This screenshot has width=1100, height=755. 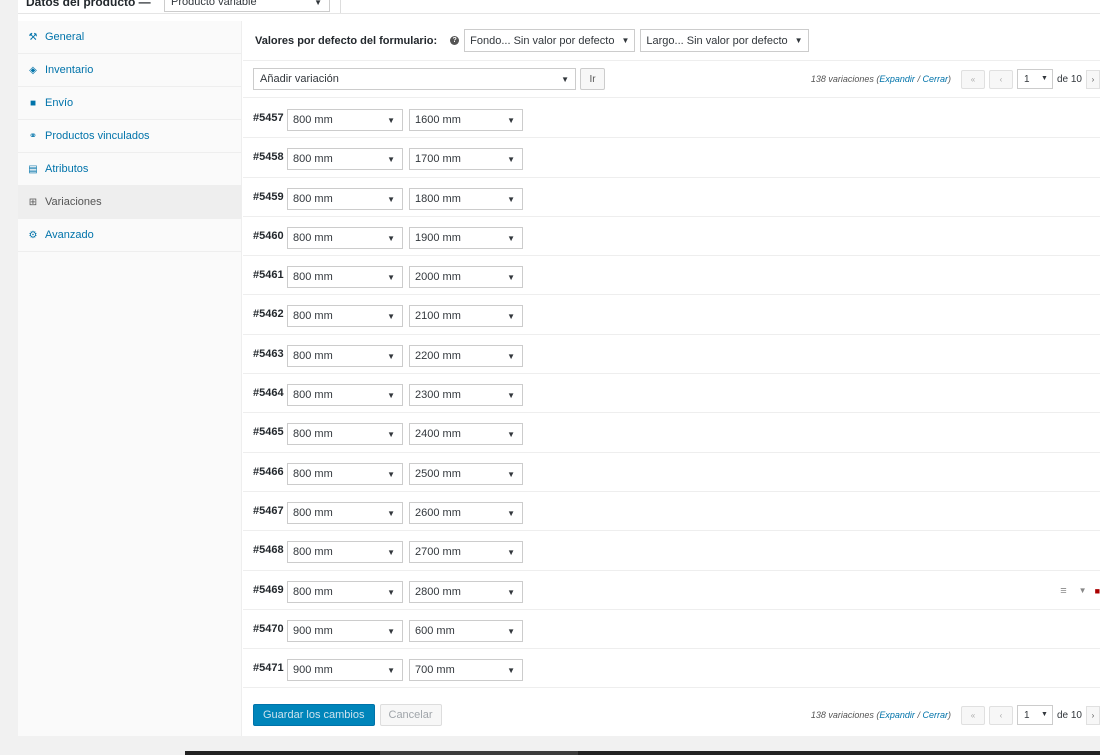 I want to click on remove-icon: ■, so click(x=1097, y=591).